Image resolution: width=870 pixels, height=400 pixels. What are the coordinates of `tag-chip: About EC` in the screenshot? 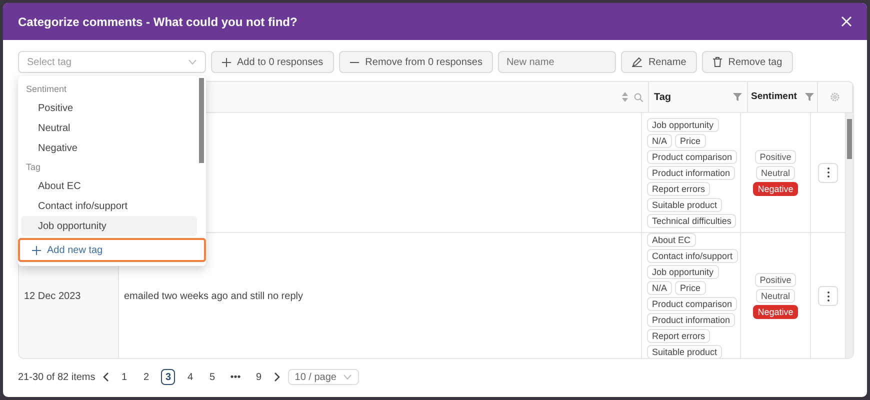 It's located at (671, 240).